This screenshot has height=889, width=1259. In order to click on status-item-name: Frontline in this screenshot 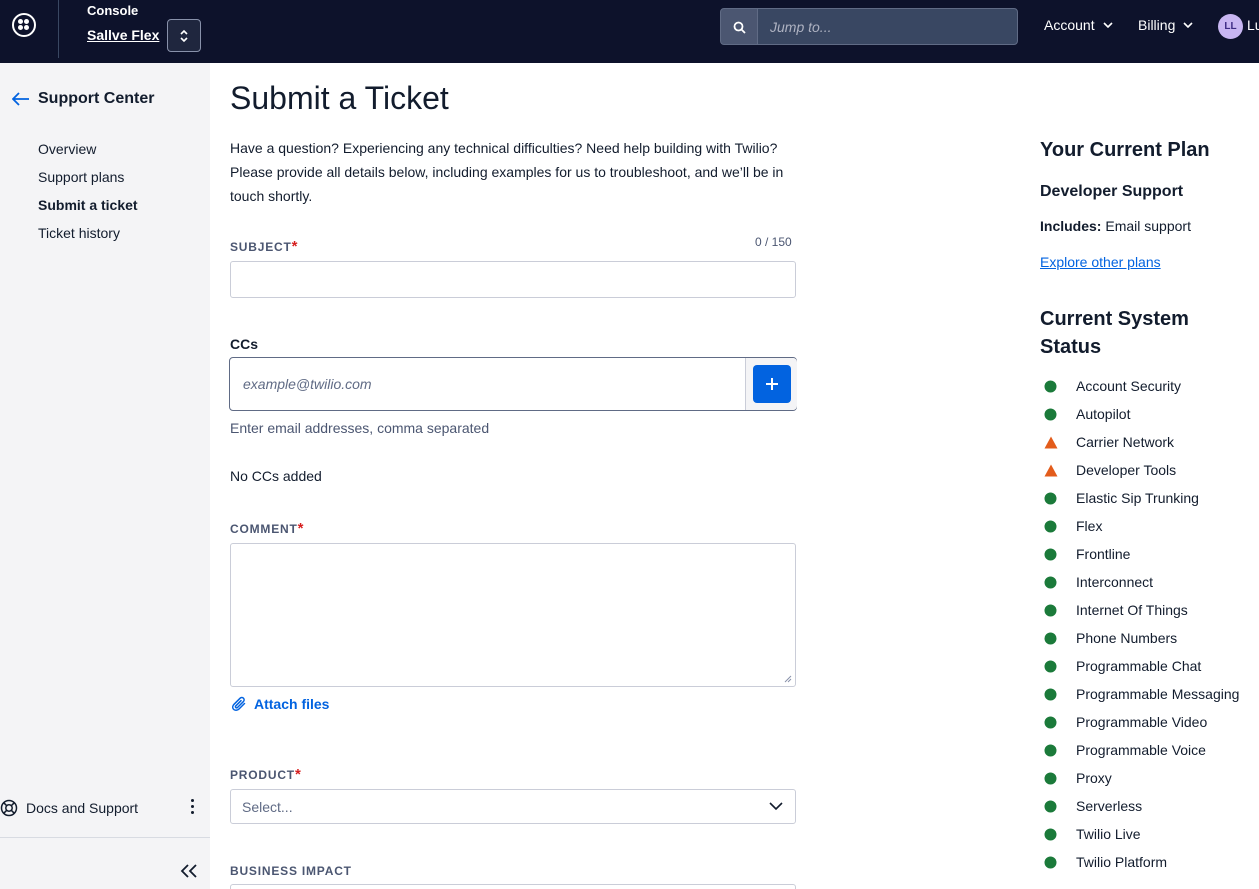, I will do `click(1103, 554)`.